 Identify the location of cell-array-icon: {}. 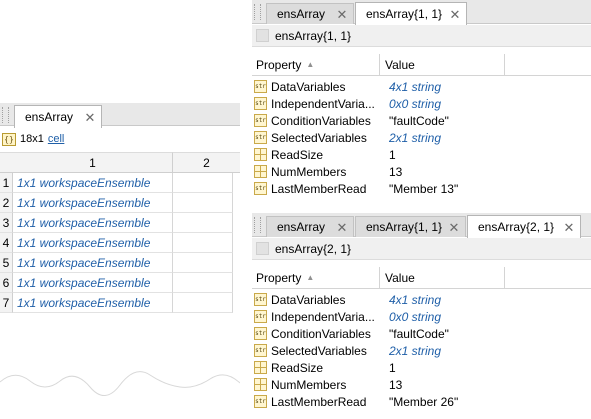
(9, 139).